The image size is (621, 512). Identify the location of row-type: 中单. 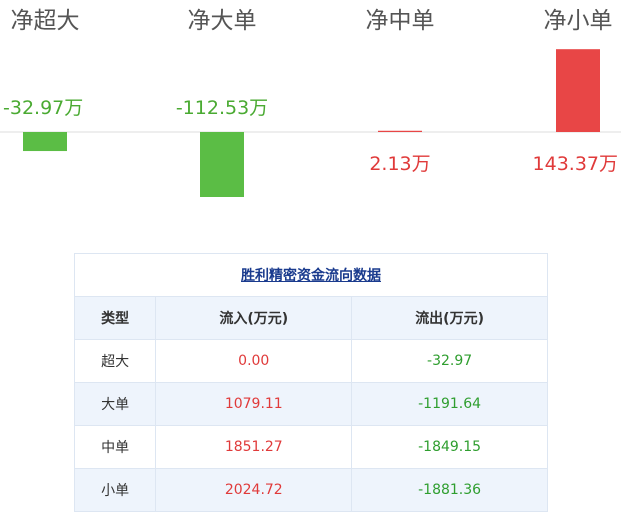
(115, 447).